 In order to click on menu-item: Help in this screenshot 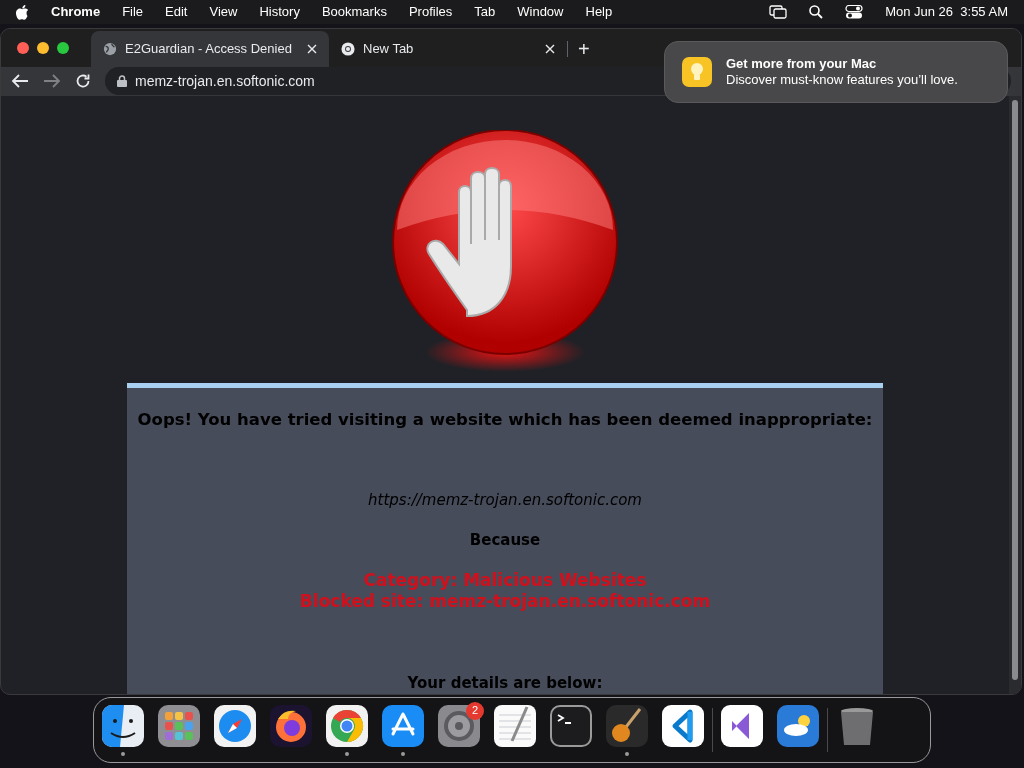, I will do `click(599, 12)`.